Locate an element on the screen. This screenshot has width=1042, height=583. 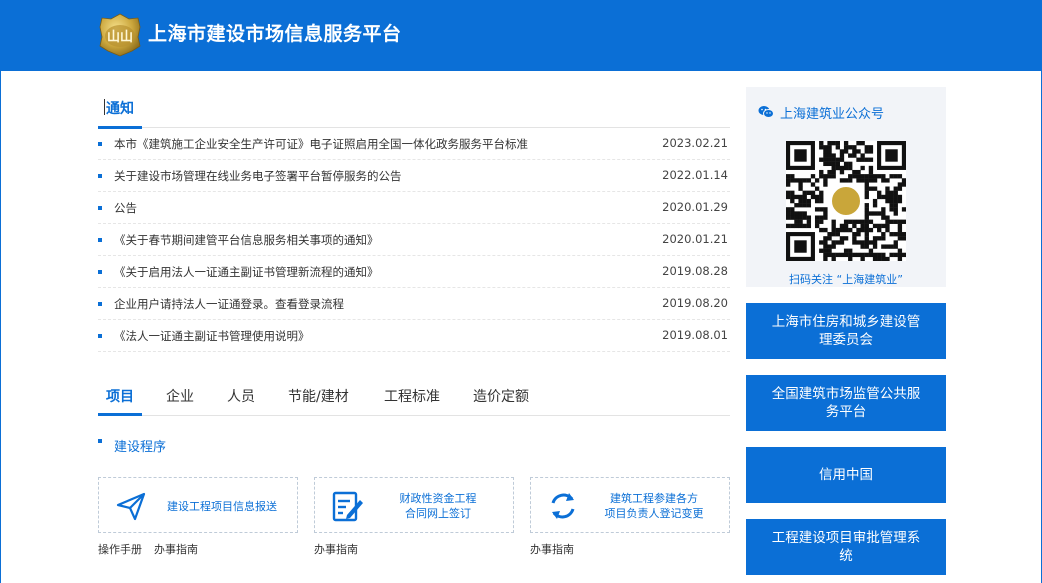
card-links: 操作手册 办事指南 is located at coordinates (154, 549).